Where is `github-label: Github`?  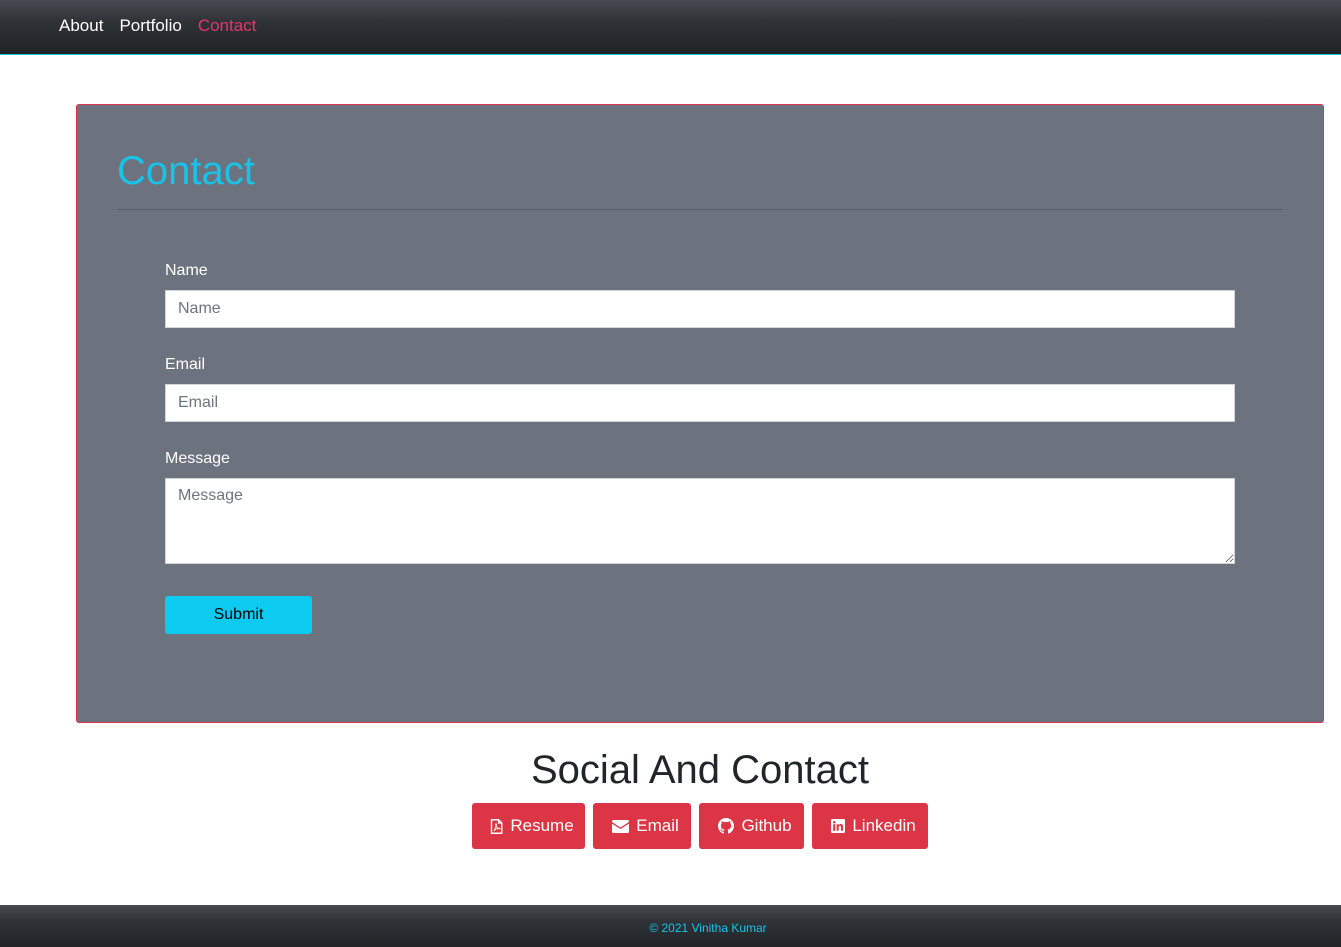 github-label: Github is located at coordinates (766, 825).